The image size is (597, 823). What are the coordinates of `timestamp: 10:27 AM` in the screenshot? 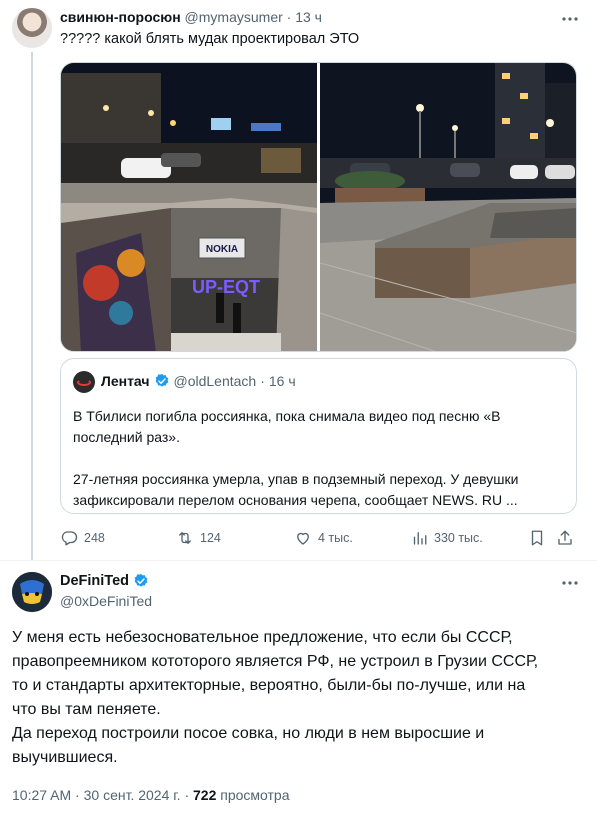 It's located at (41, 795).